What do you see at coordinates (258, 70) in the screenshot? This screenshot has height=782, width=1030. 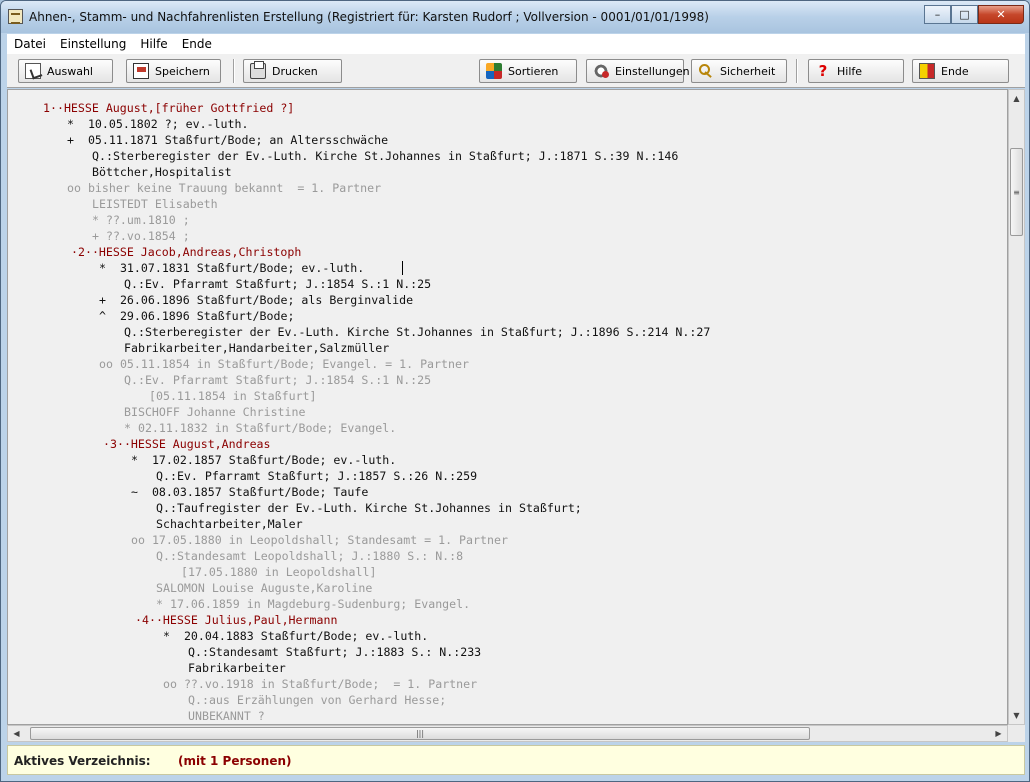 I see `printer-icon` at bounding box center [258, 70].